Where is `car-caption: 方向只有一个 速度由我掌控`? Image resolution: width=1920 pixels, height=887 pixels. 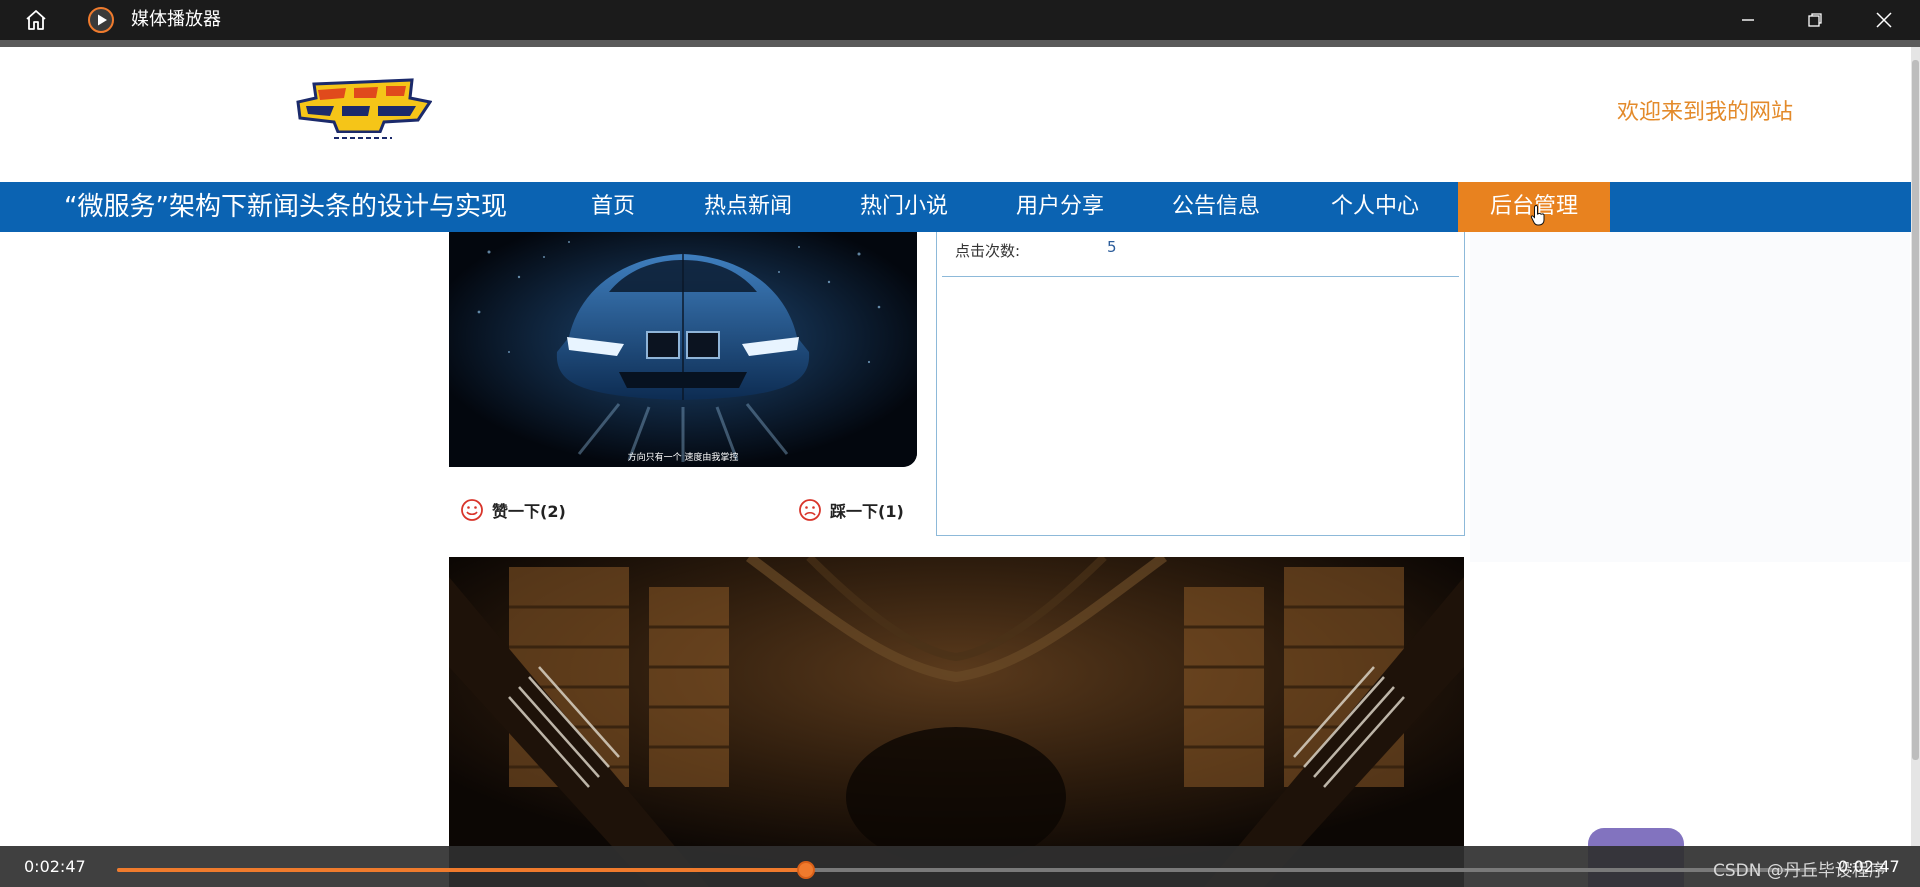 car-caption: 方向只有一个 速度由我掌控 is located at coordinates (683, 457).